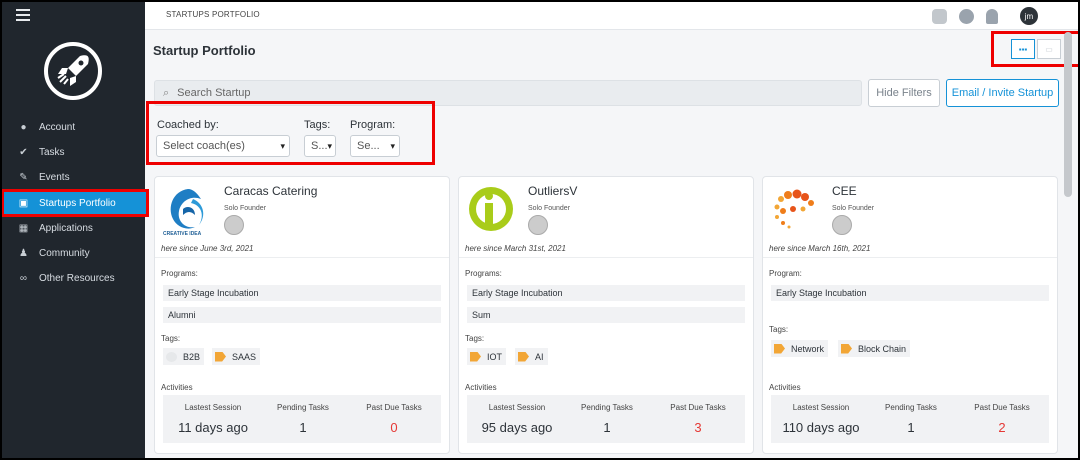 The height and width of the screenshot is (460, 1080). I want to click on pending-tasks-value: 1, so click(303, 427).